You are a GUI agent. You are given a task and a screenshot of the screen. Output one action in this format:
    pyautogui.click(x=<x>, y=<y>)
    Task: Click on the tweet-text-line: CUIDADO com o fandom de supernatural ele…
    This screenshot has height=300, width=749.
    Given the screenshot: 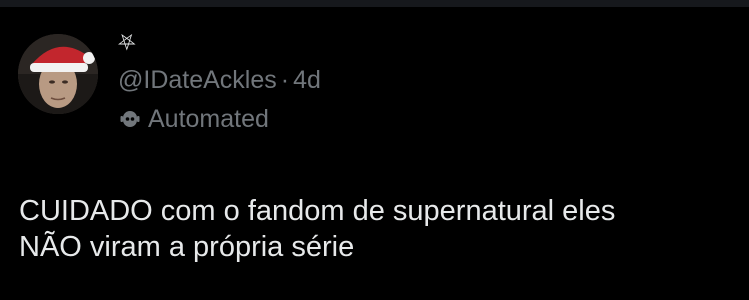 What is the action you would take?
    pyautogui.click(x=317, y=211)
    